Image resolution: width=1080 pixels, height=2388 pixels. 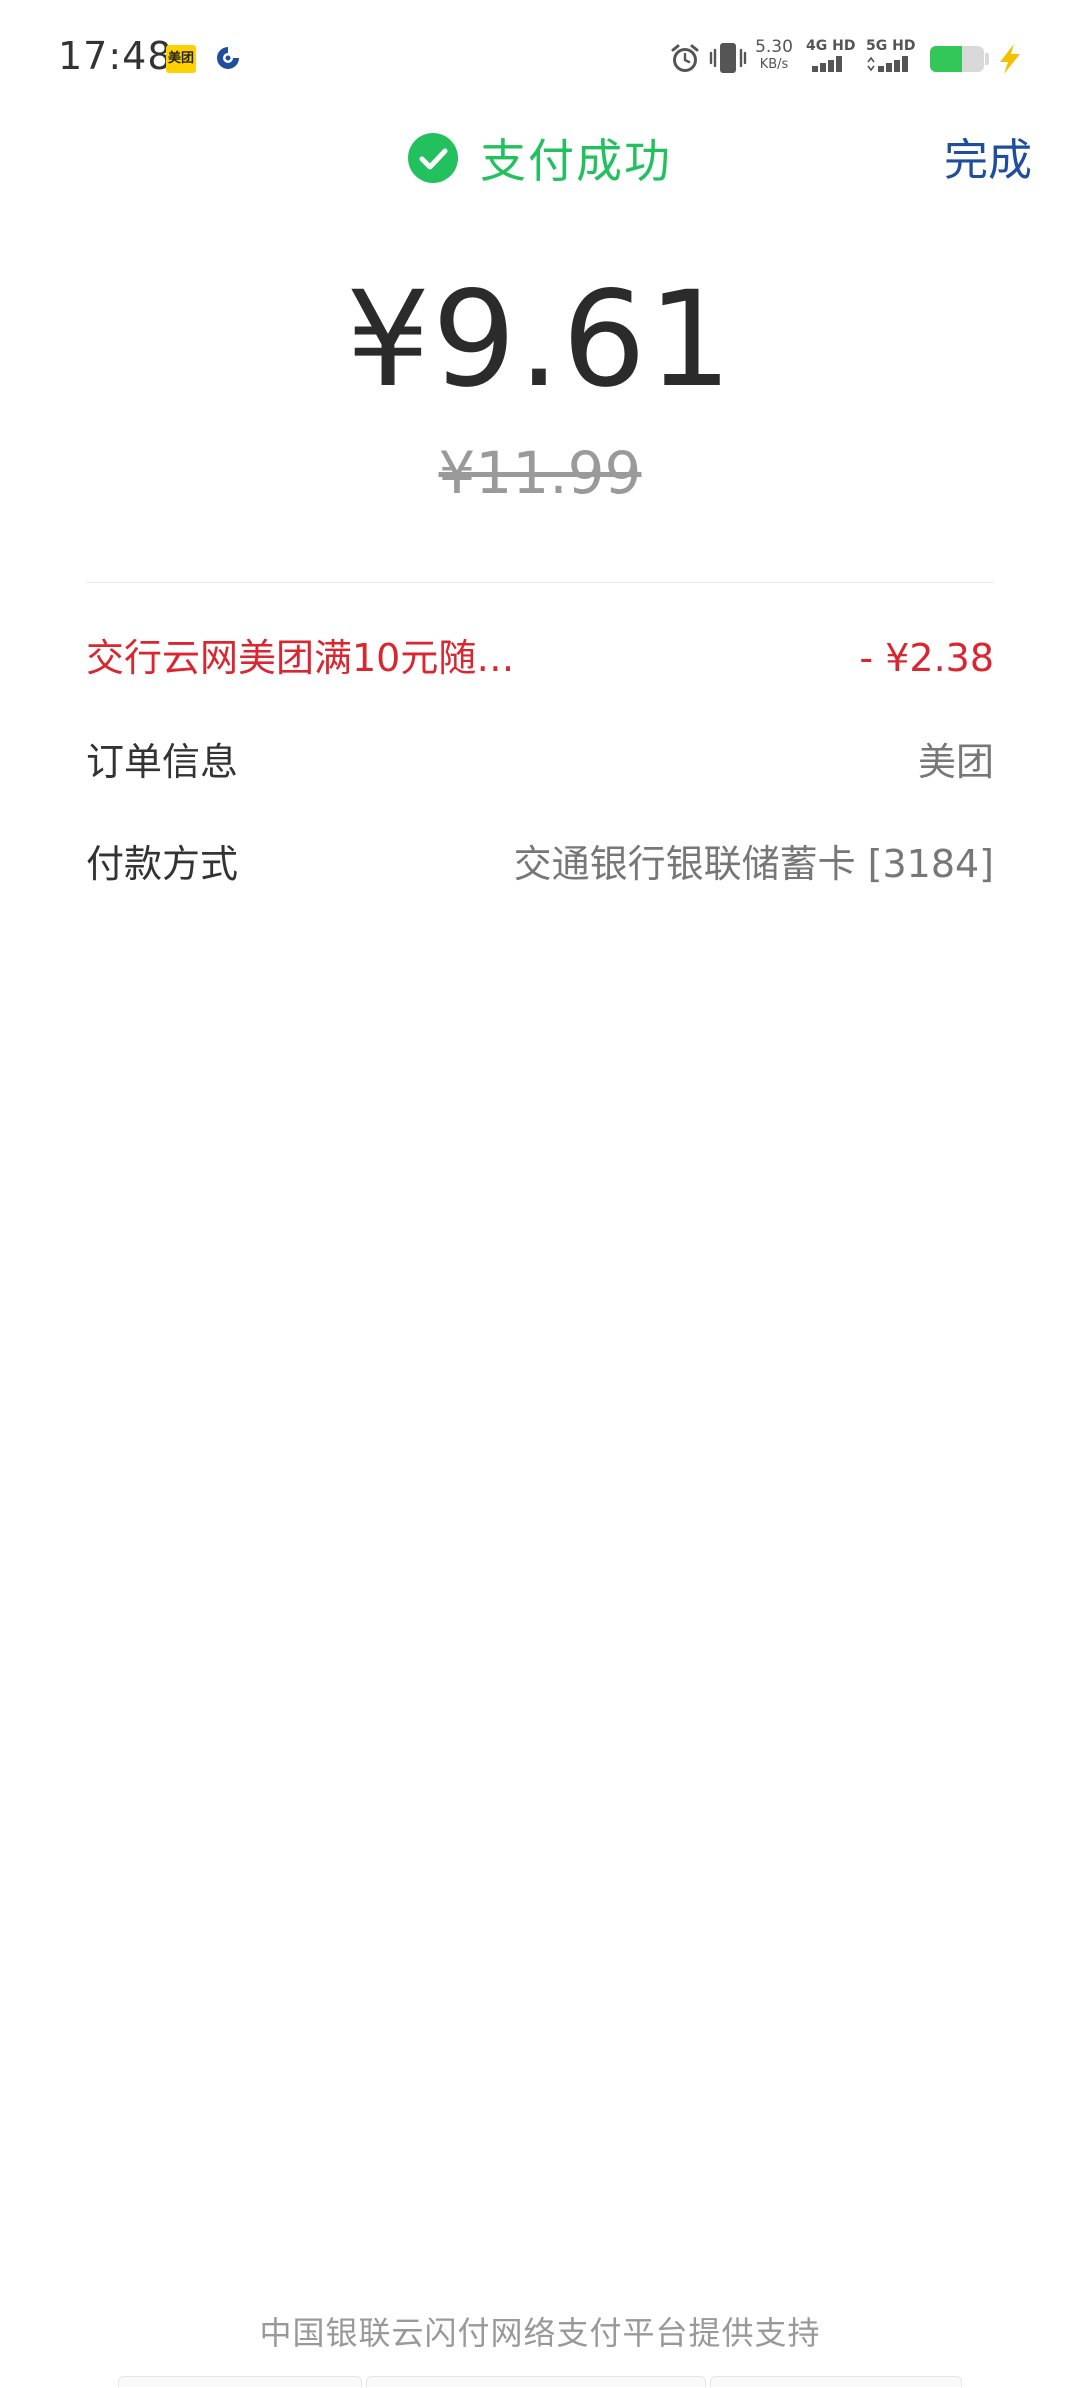 I want to click on signal-4g-label: 4G HD, so click(x=831, y=46).